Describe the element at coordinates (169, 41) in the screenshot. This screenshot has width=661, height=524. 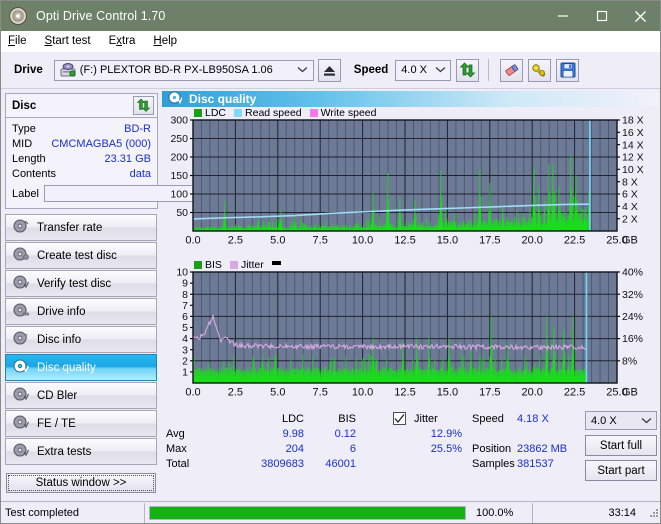
I see `menu-help: Help` at that location.